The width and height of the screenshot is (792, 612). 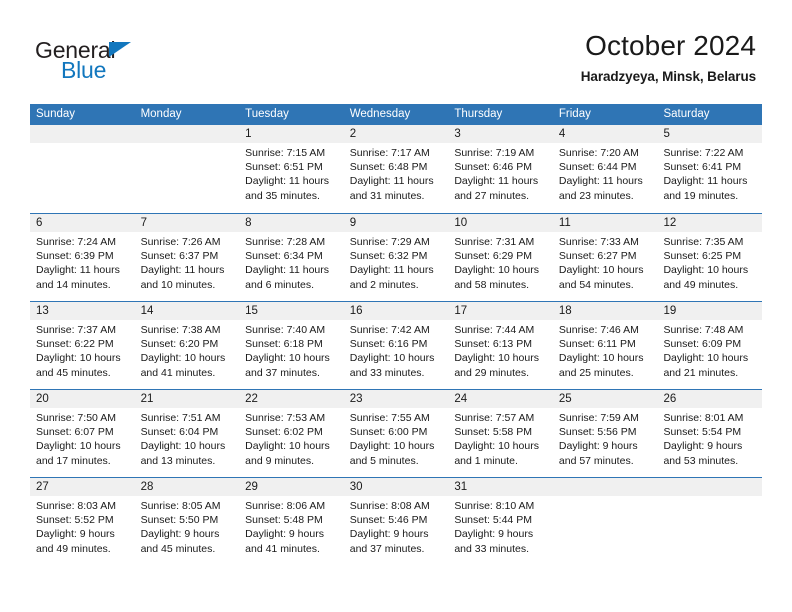 What do you see at coordinates (710, 134) in the screenshot?
I see `day-number: 5` at bounding box center [710, 134].